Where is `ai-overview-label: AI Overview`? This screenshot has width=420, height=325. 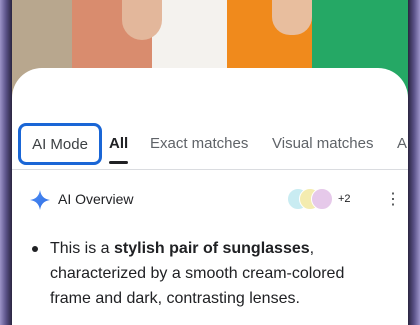 ai-overview-label: AI Overview is located at coordinates (96, 199).